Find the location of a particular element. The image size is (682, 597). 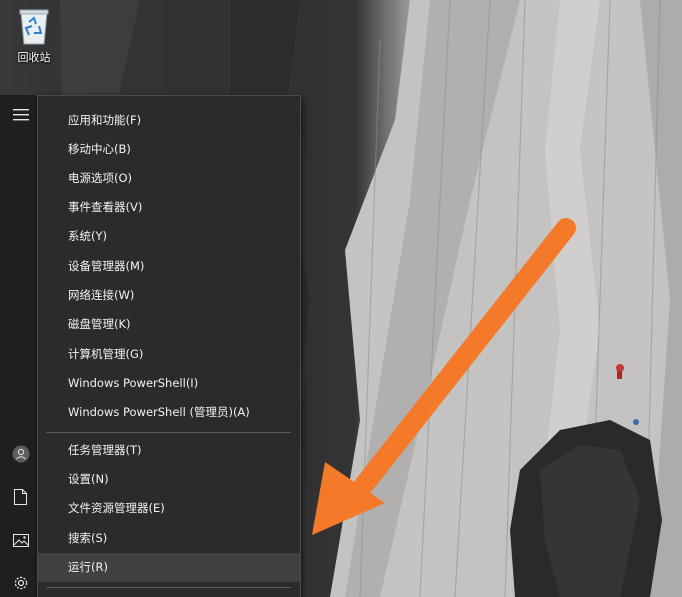

menu-item-settings: 设置(N) is located at coordinates (169, 479).